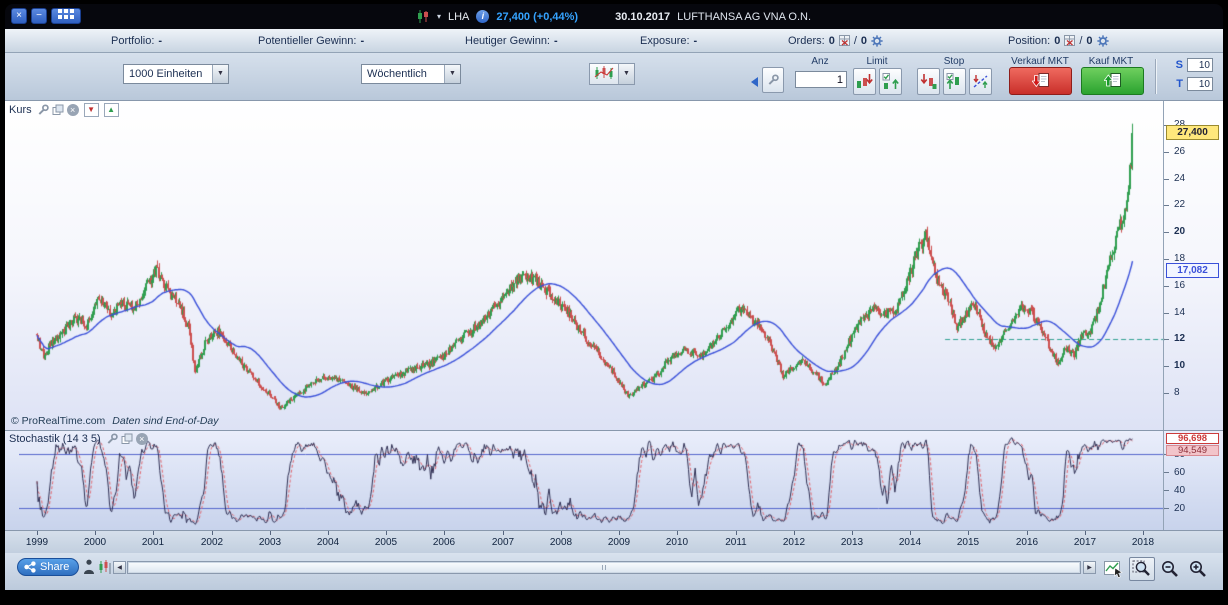 This screenshot has height=605, width=1228. Describe the element at coordinates (58, 421) in the screenshot. I see `copyright-text: © ProRealTime.com` at that location.